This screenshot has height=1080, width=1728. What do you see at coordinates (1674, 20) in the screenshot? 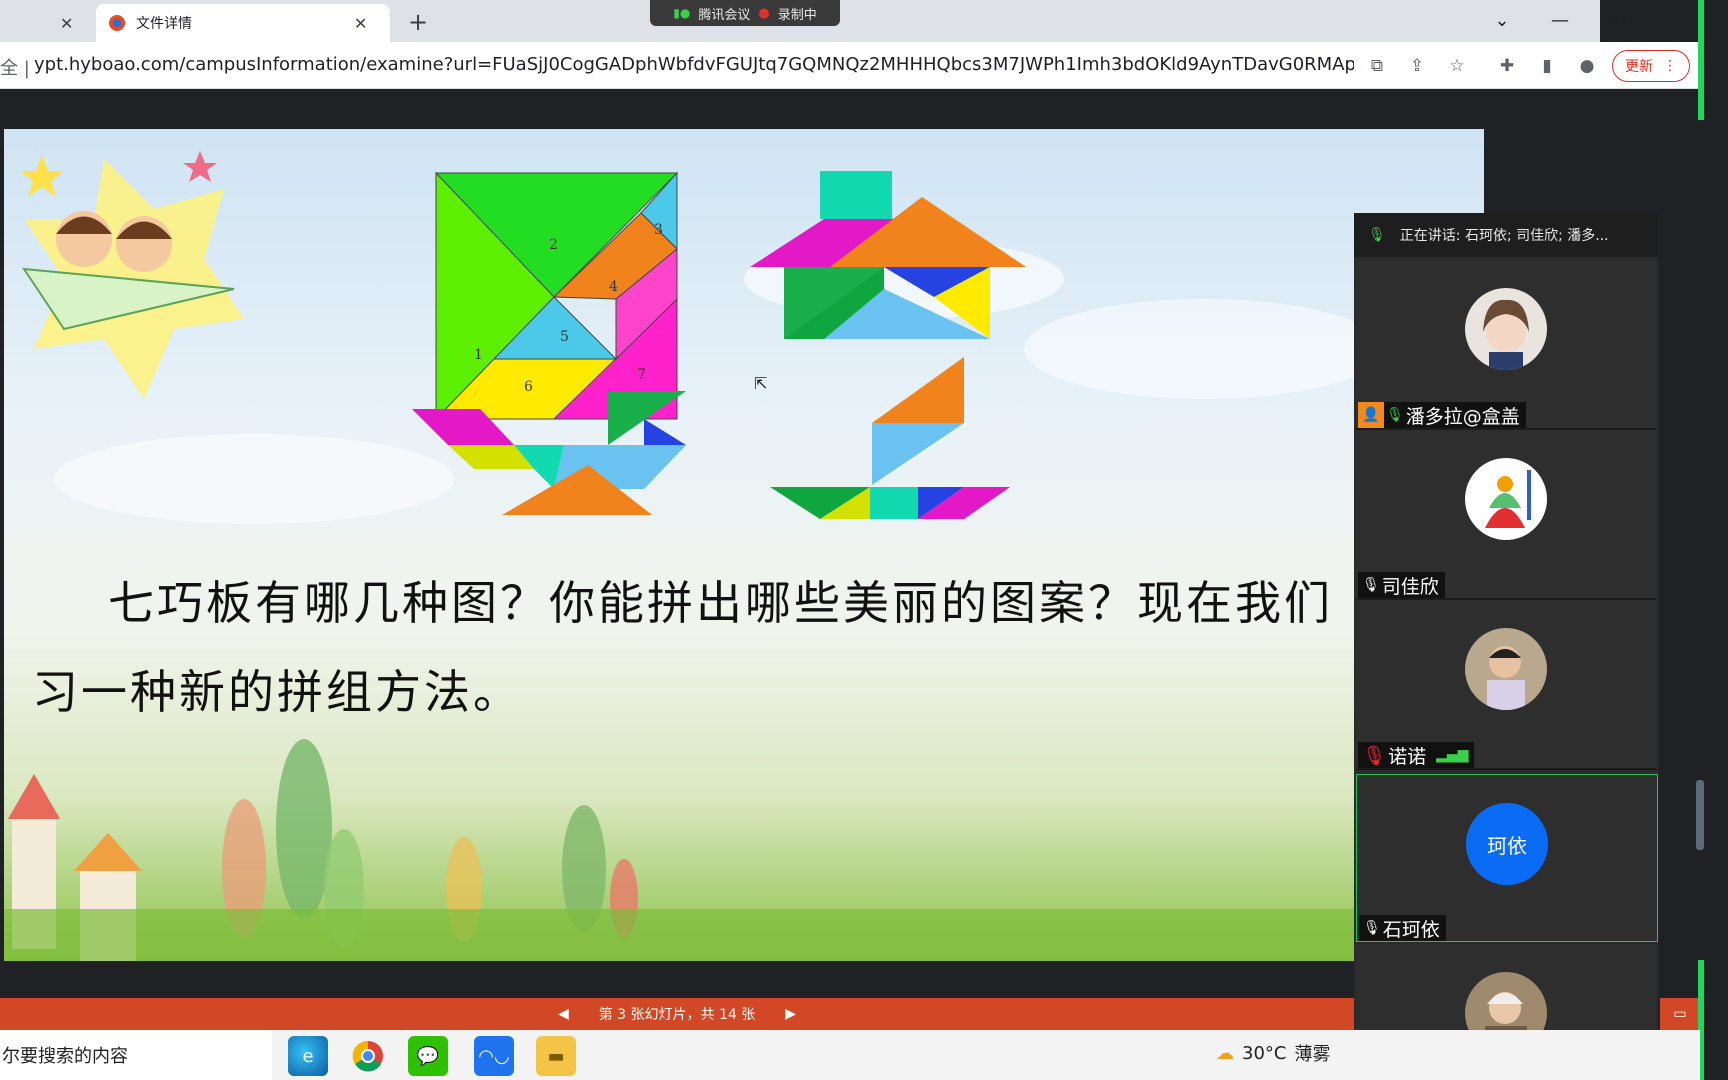
I see `window-close-button: ✕` at bounding box center [1674, 20].